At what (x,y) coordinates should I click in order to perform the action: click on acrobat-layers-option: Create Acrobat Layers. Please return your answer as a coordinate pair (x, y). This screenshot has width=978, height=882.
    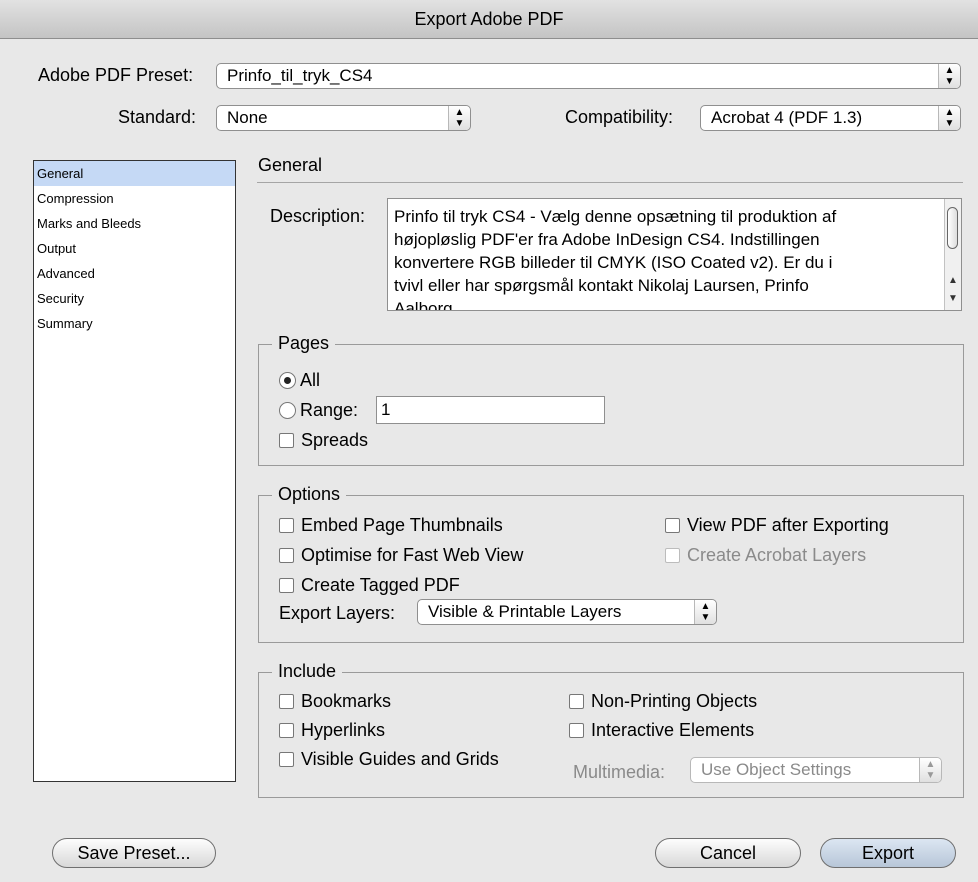
    Looking at the image, I should click on (765, 555).